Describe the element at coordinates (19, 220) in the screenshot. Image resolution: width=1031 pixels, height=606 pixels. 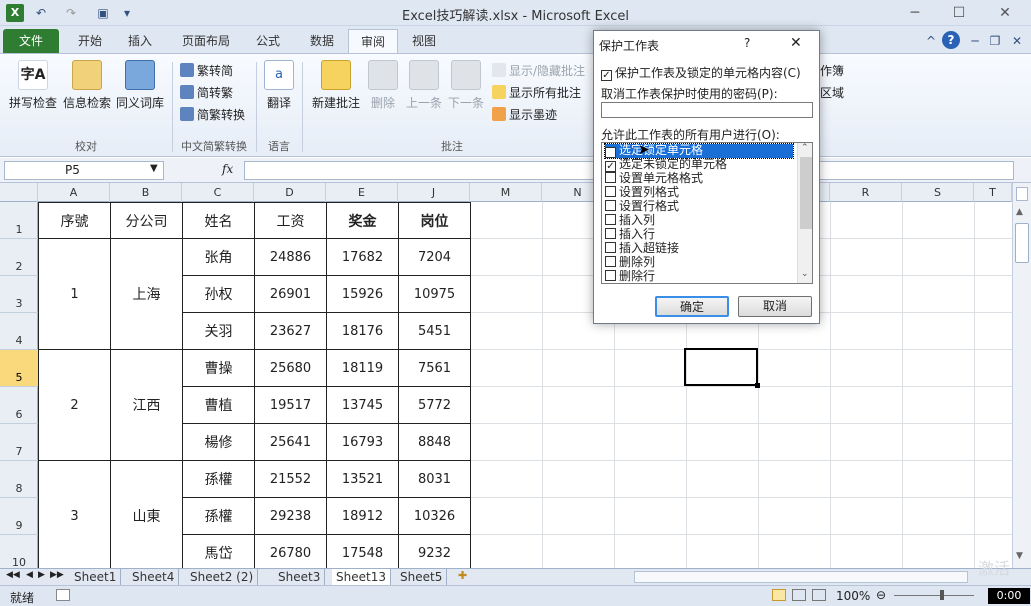
I see `row-header: 1` at that location.